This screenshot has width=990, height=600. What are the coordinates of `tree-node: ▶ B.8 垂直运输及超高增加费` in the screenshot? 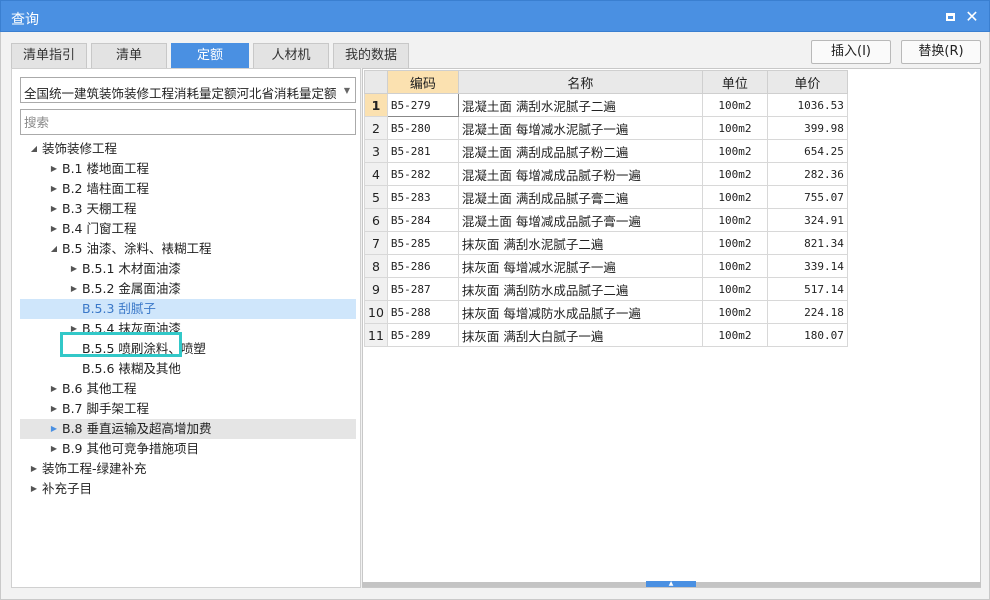 It's located at (188, 429).